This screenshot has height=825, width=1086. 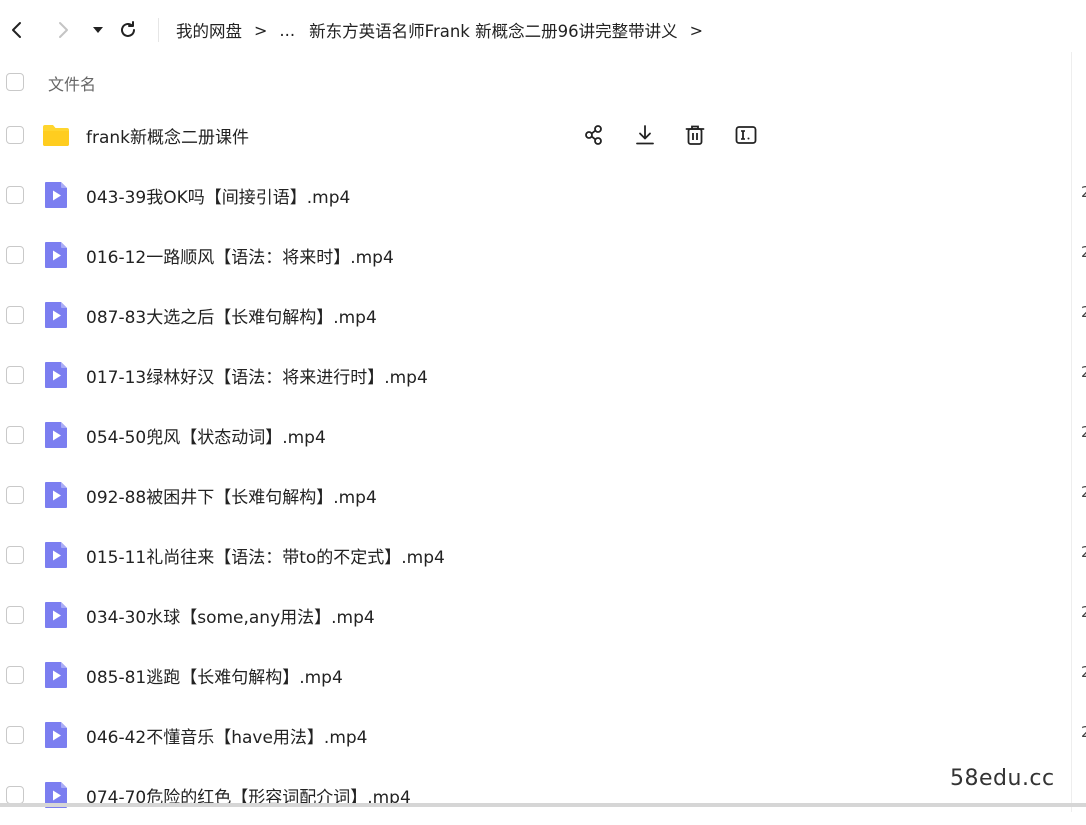 I want to click on row-actions, so click(x=681, y=135).